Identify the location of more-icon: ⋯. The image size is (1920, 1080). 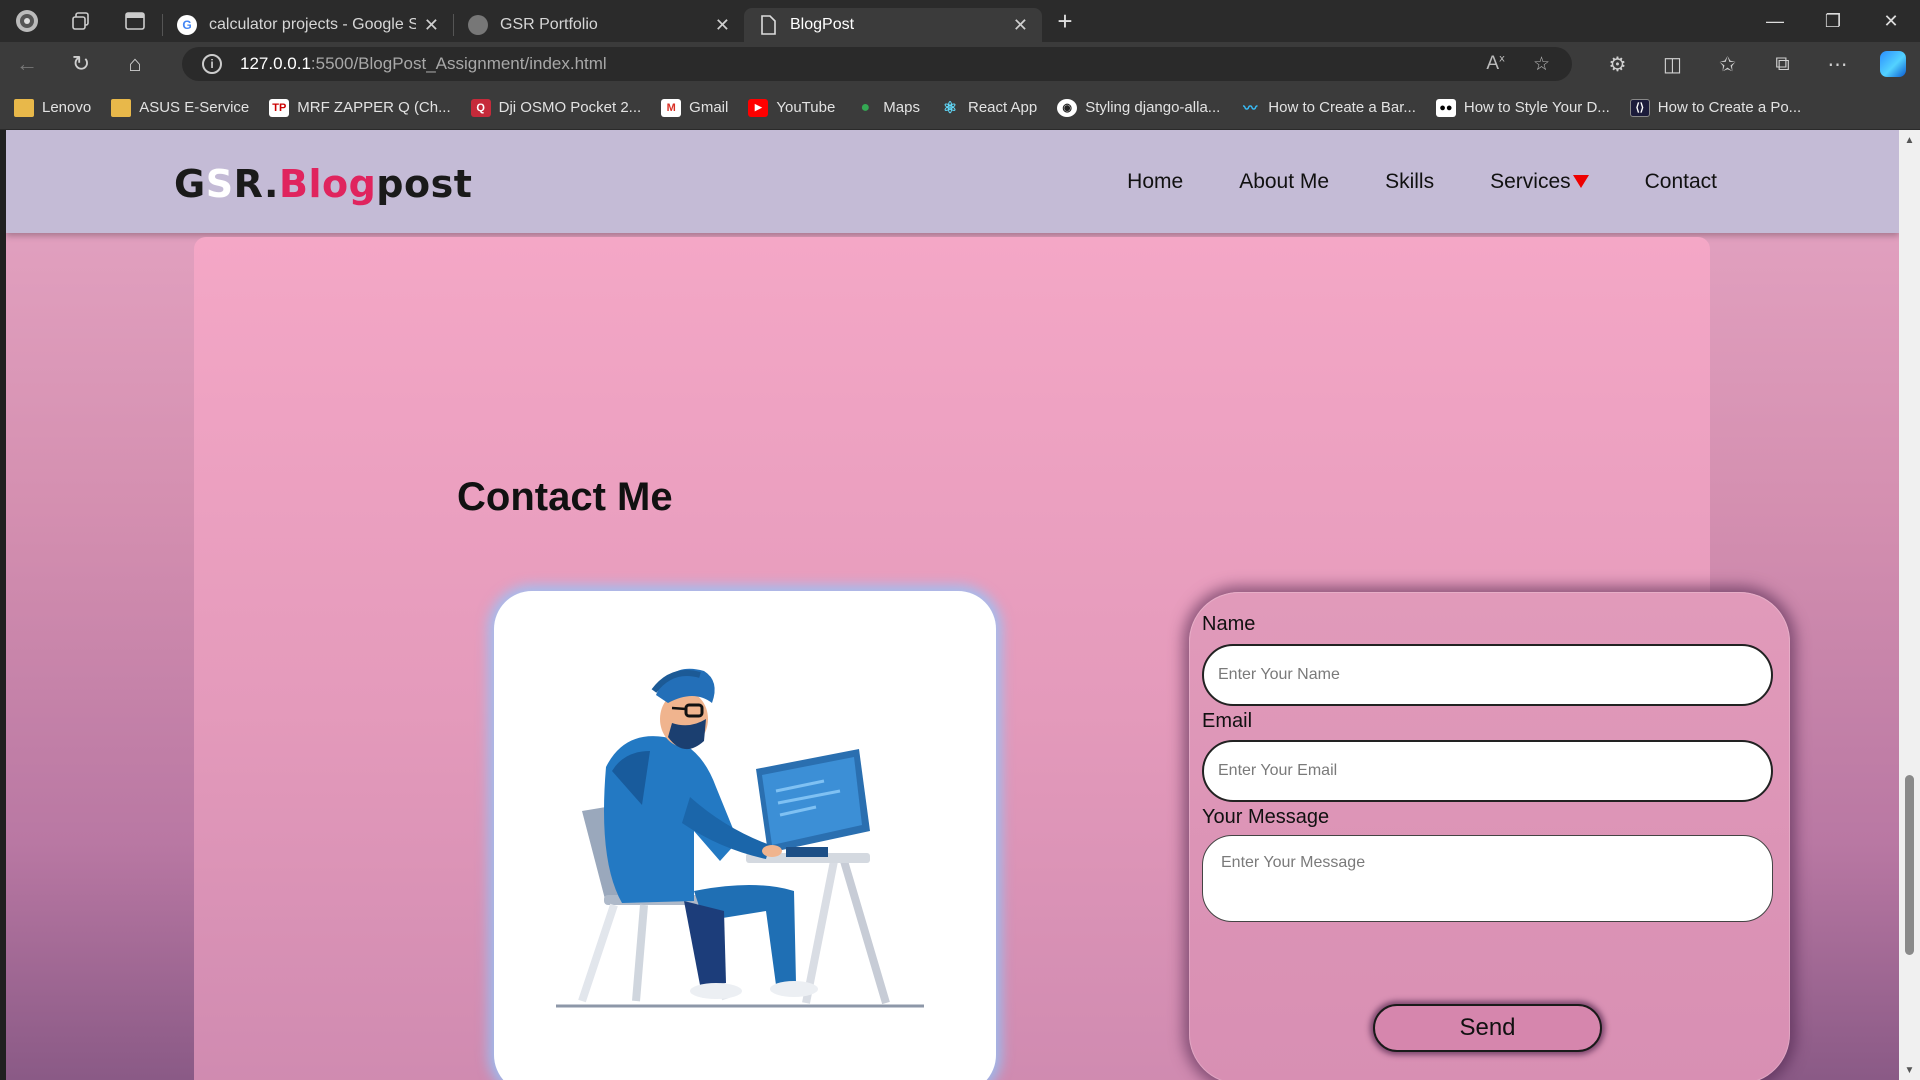
(1837, 64).